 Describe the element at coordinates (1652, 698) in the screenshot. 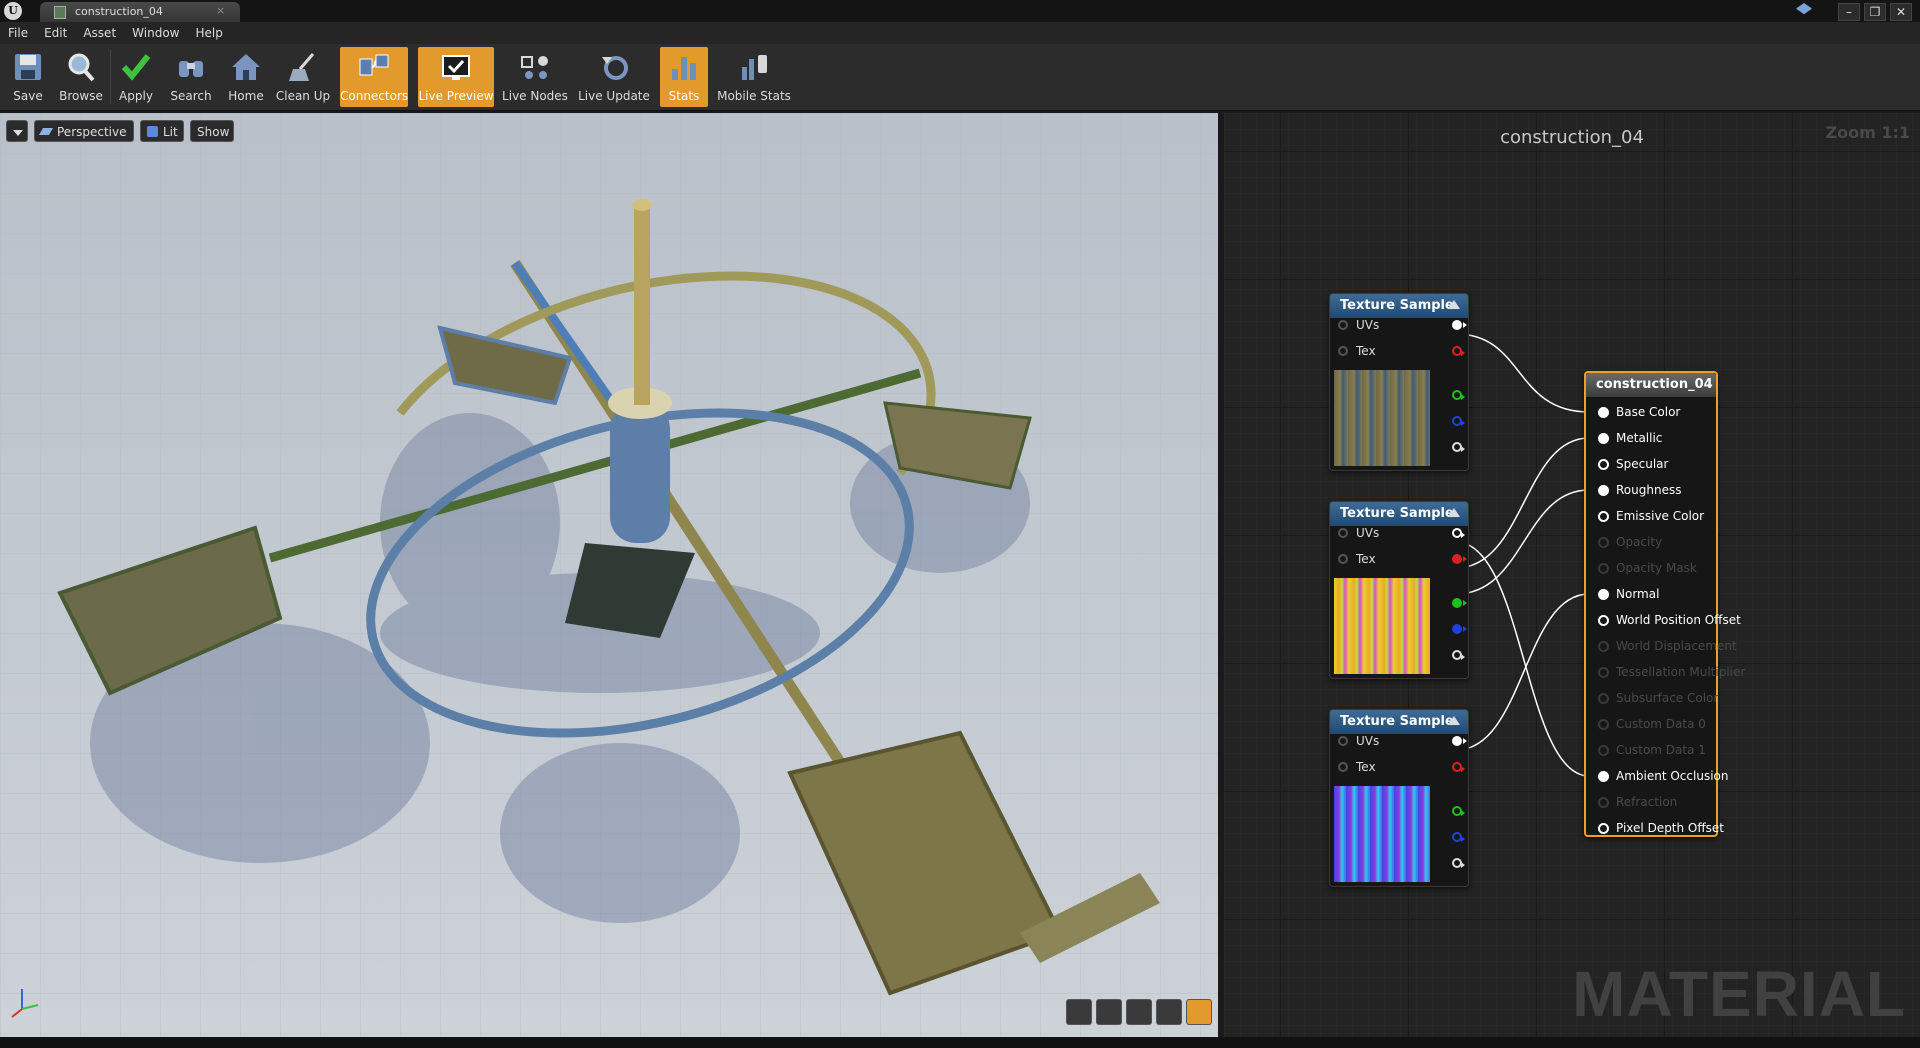

I see `material-input-row: Subsurface Color` at that location.